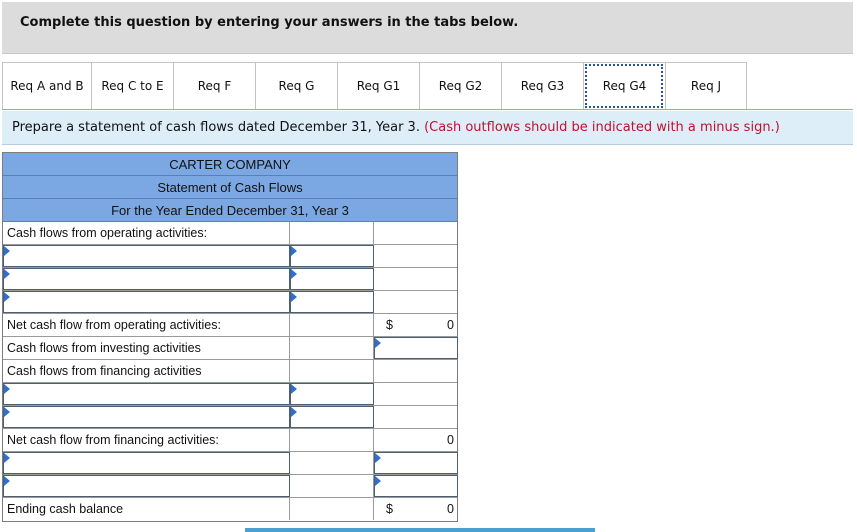  I want to click on investing-row: Cash flows from investing activities, so click(230, 348).